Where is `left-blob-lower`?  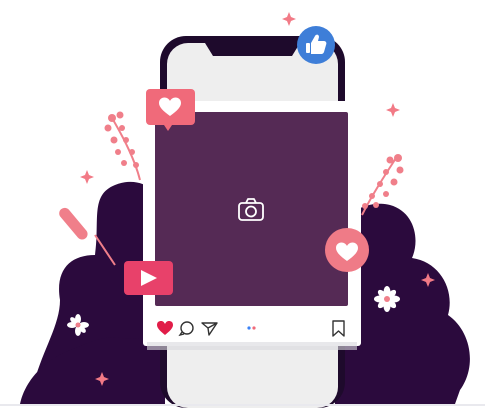
left-blob-lower is located at coordinates (92, 370).